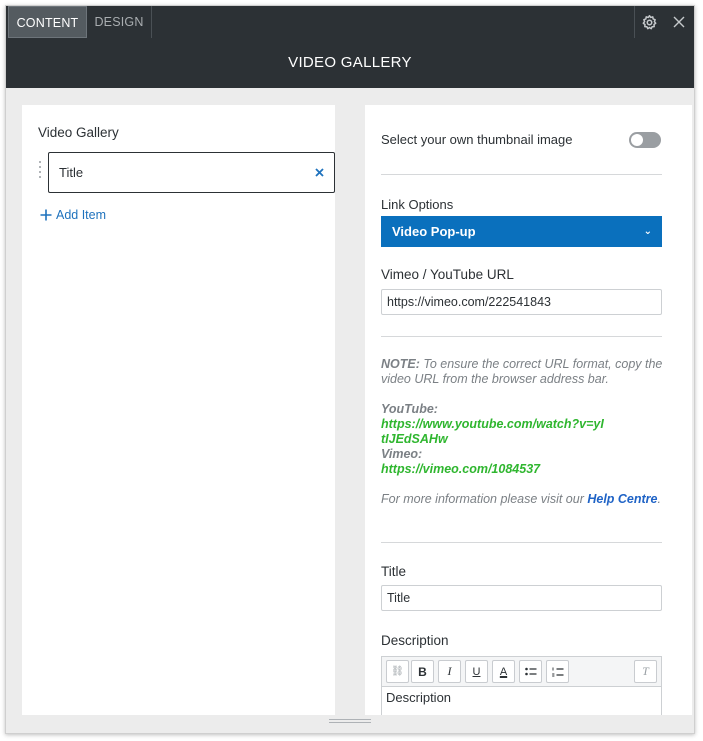 The width and height of the screenshot is (703, 741). I want to click on more-info-label: For more information please visit our, so click(484, 499).